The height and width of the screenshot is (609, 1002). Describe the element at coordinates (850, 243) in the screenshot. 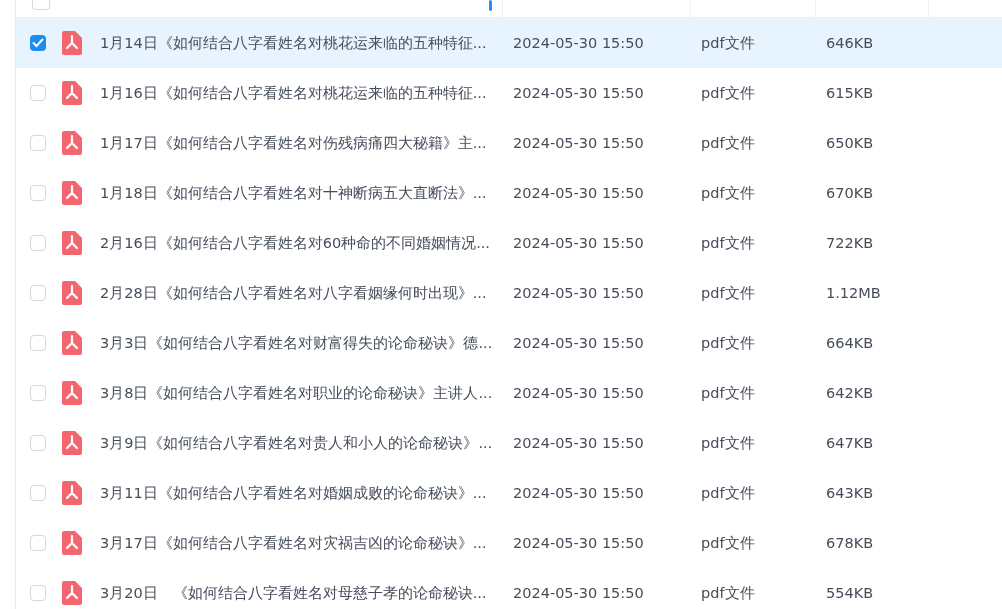

I see `file-size: 722KB` at that location.